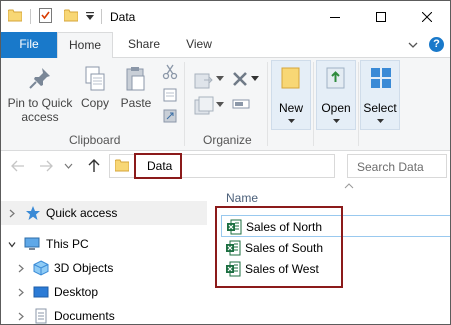  What do you see at coordinates (84, 268) in the screenshot?
I see `nav-label-3d-objects: 3D Objects` at bounding box center [84, 268].